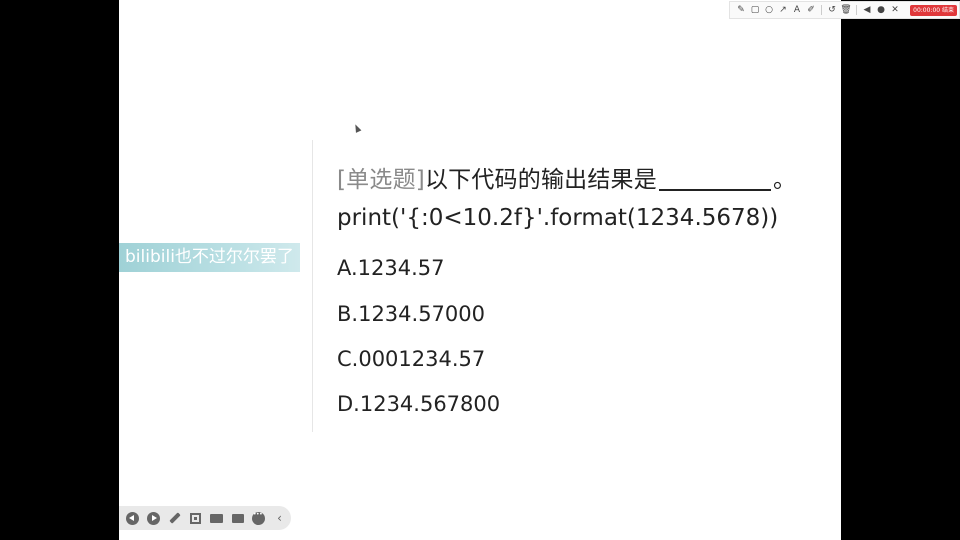  Describe the element at coordinates (832, 10) in the screenshot. I see `undo-icon: ↺` at that location.